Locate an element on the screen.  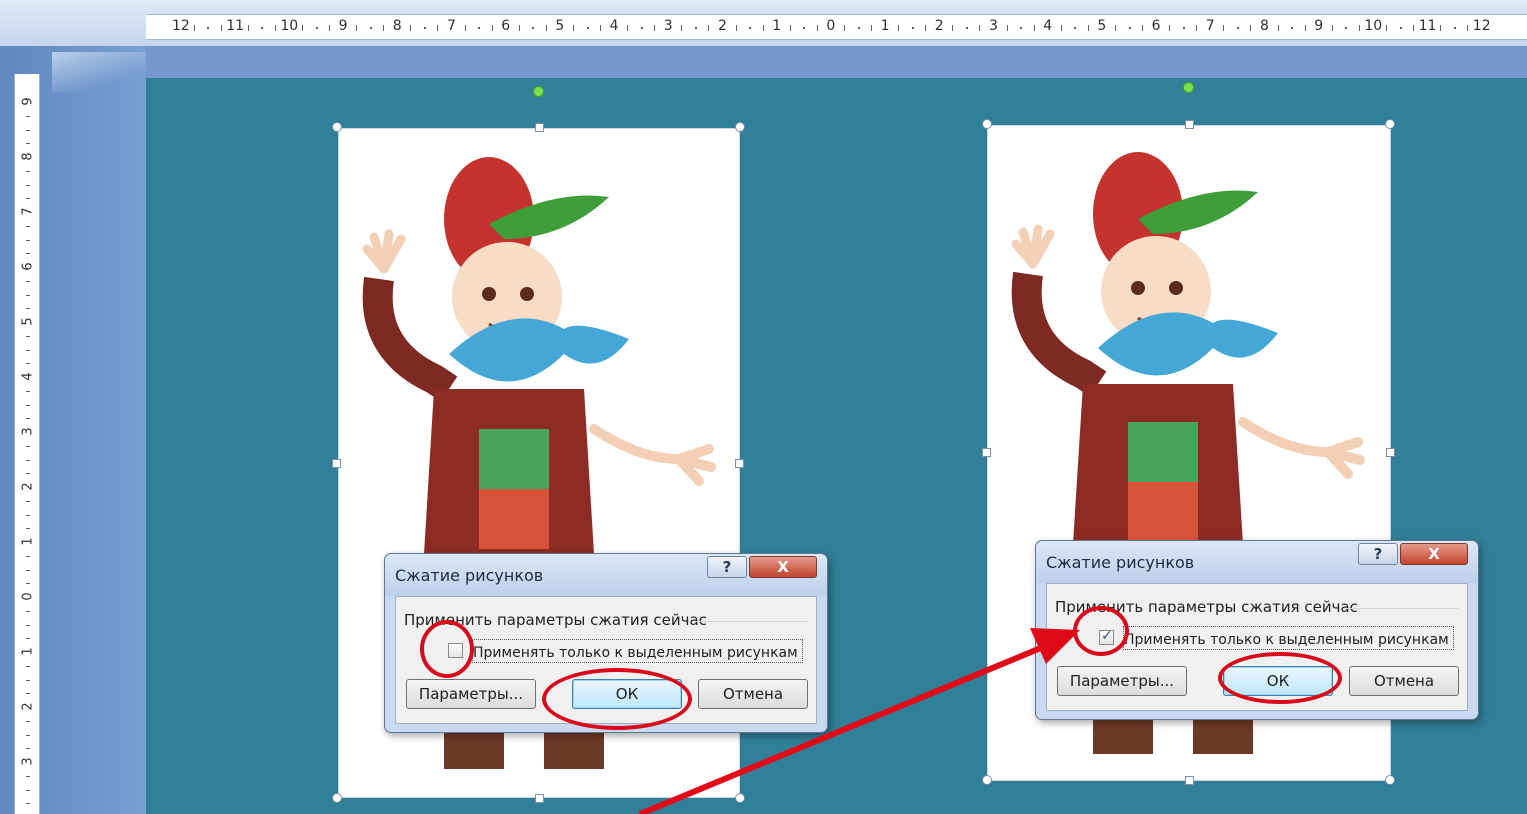
ruler-number: 10 is located at coordinates (289, 26).